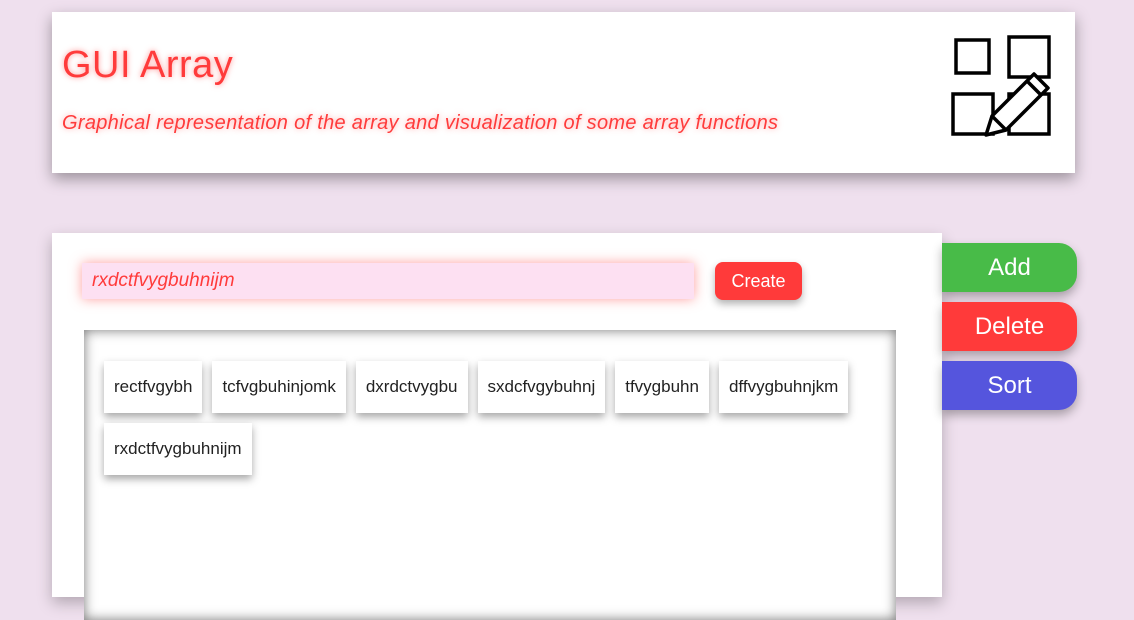  What do you see at coordinates (541, 387) in the screenshot?
I see `array-cell: sxdcfvgybuhnj` at bounding box center [541, 387].